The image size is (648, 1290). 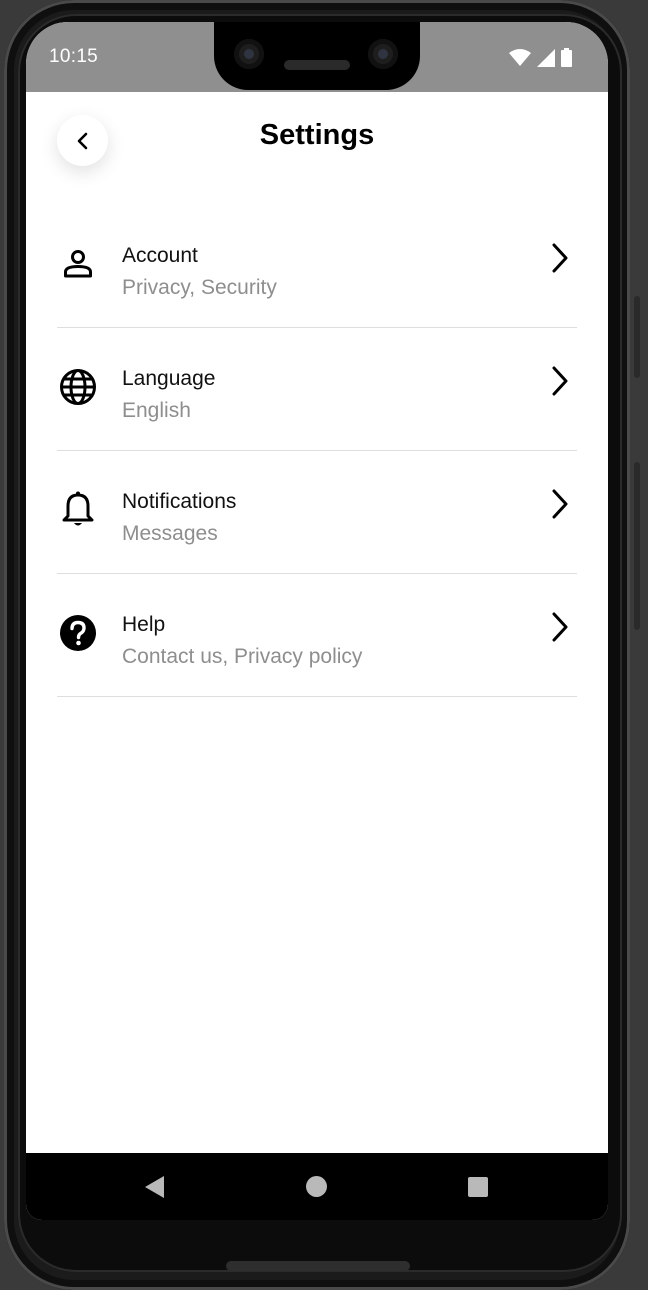 What do you see at coordinates (478, 1187) in the screenshot?
I see `nav-recents-icon` at bounding box center [478, 1187].